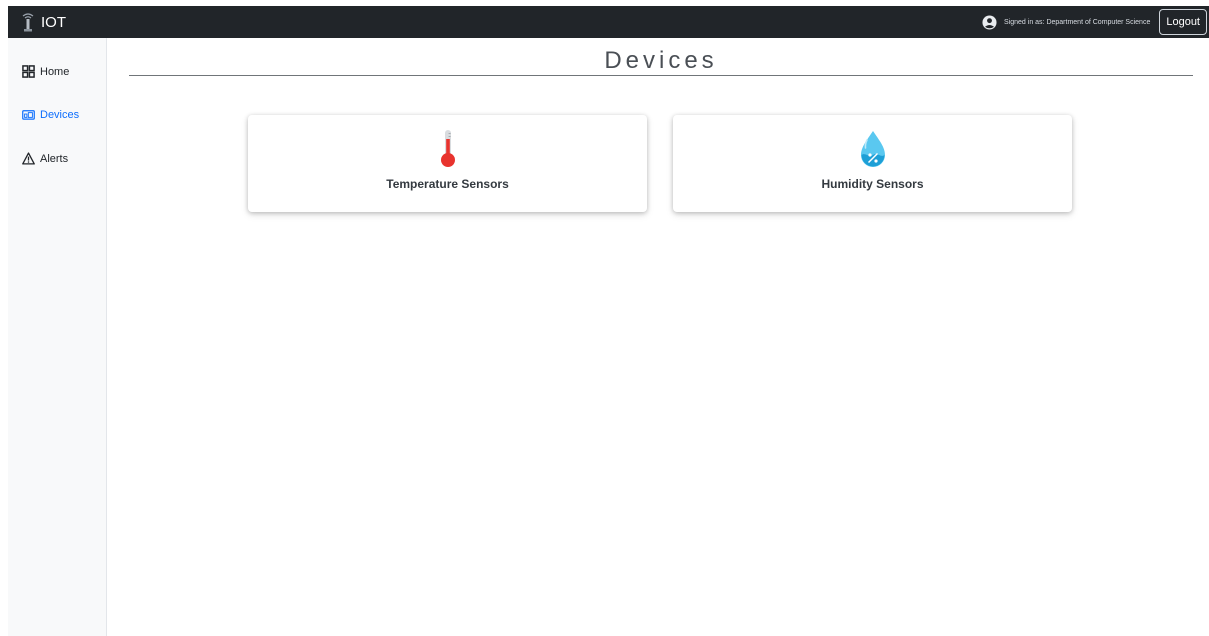 This screenshot has width=1209, height=636. Describe the element at coordinates (28, 115) in the screenshot. I see `devices-icon` at that location.